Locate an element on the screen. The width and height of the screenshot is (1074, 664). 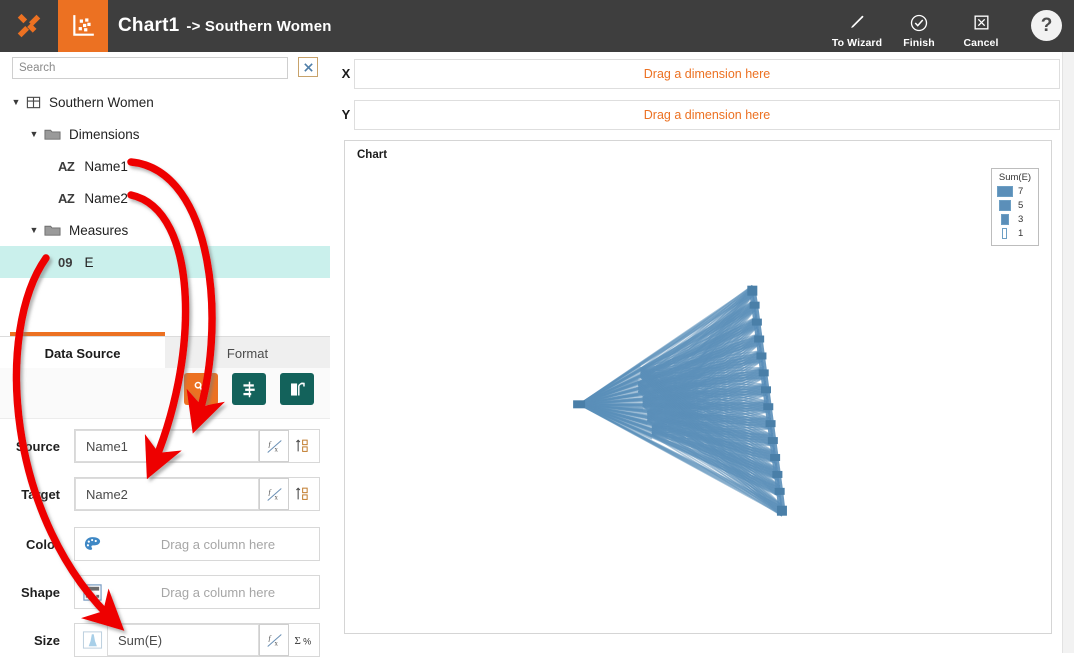
tree-label: E is located at coordinates (88, 262).